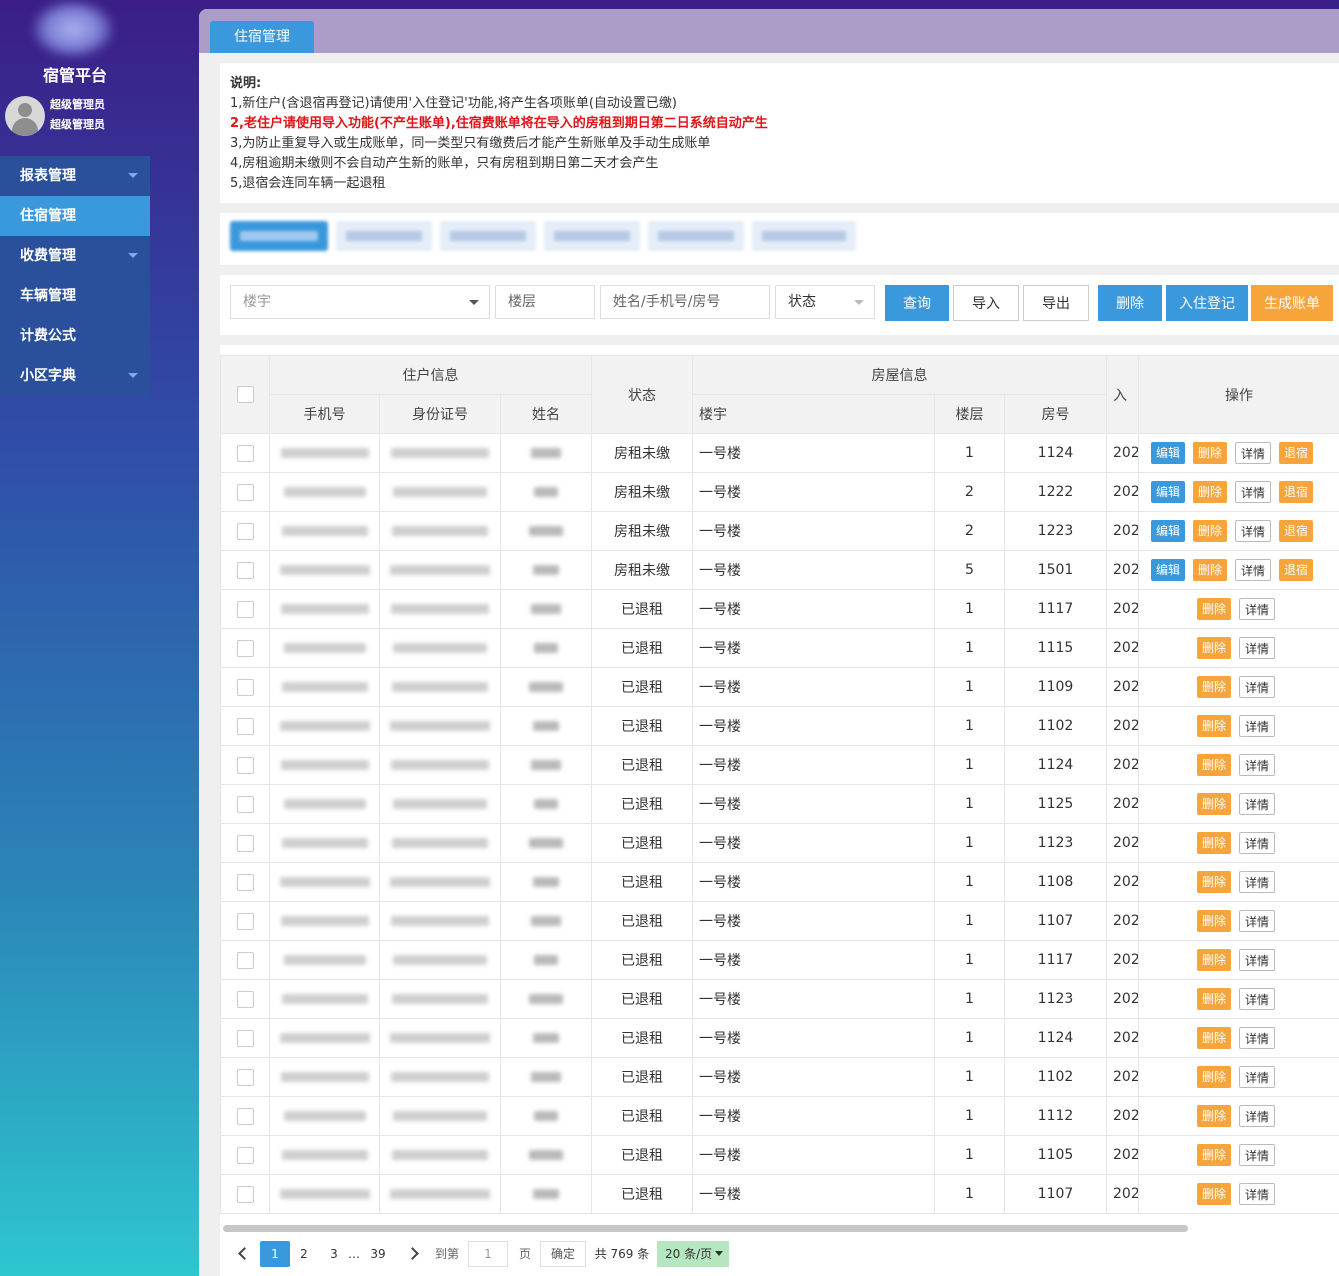  I want to click on sidebar-item-3: 车辆管理, so click(75, 296).